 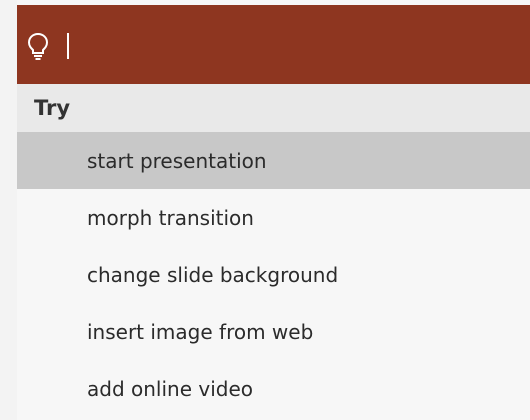 I want to click on suggestion-label: change slide background, so click(x=213, y=274).